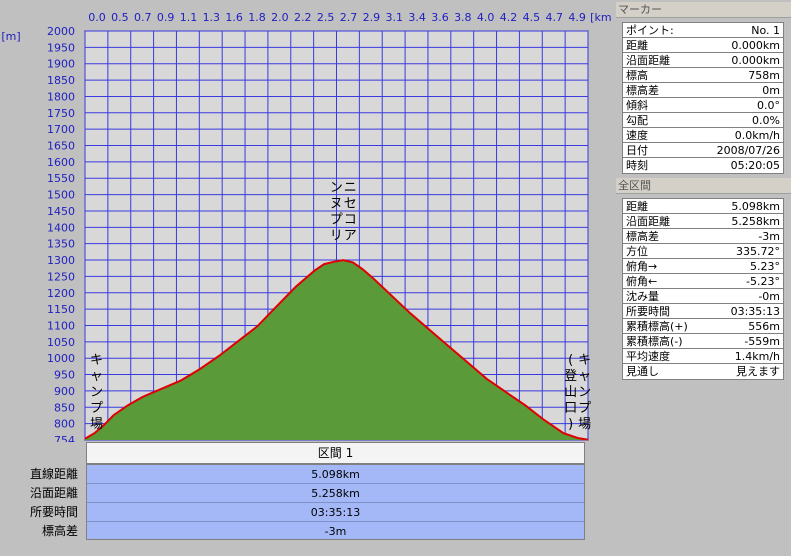 The height and width of the screenshot is (556, 791). What do you see at coordinates (642, 281) in the screenshot?
I see `whole-label: 俯角←` at bounding box center [642, 281].